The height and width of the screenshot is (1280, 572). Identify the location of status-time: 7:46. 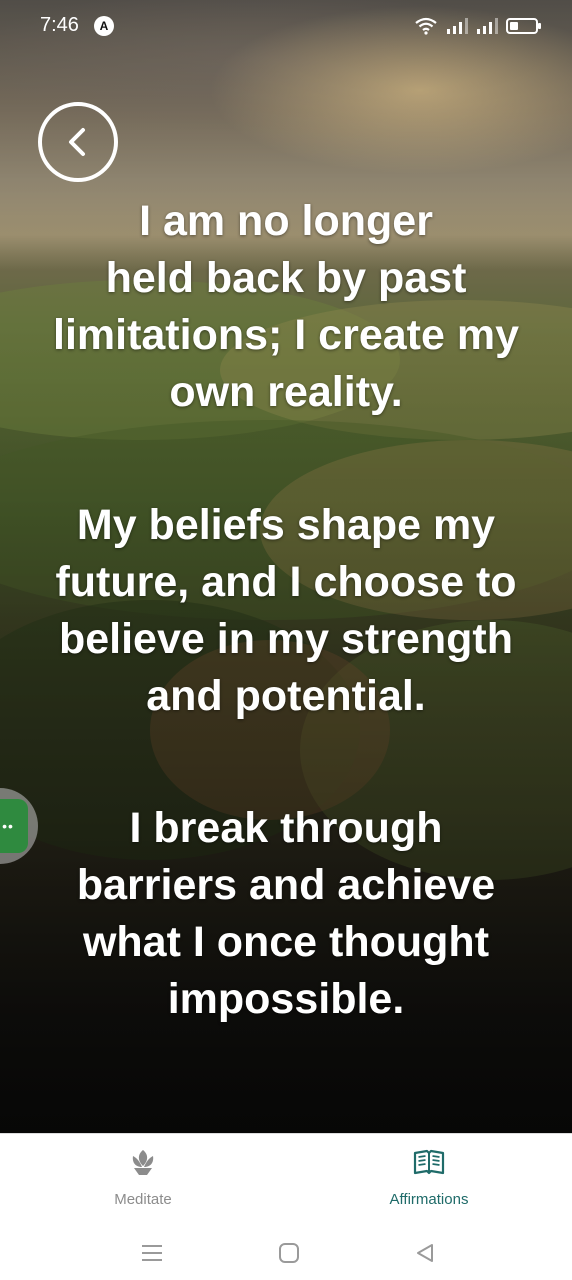
(59, 25).